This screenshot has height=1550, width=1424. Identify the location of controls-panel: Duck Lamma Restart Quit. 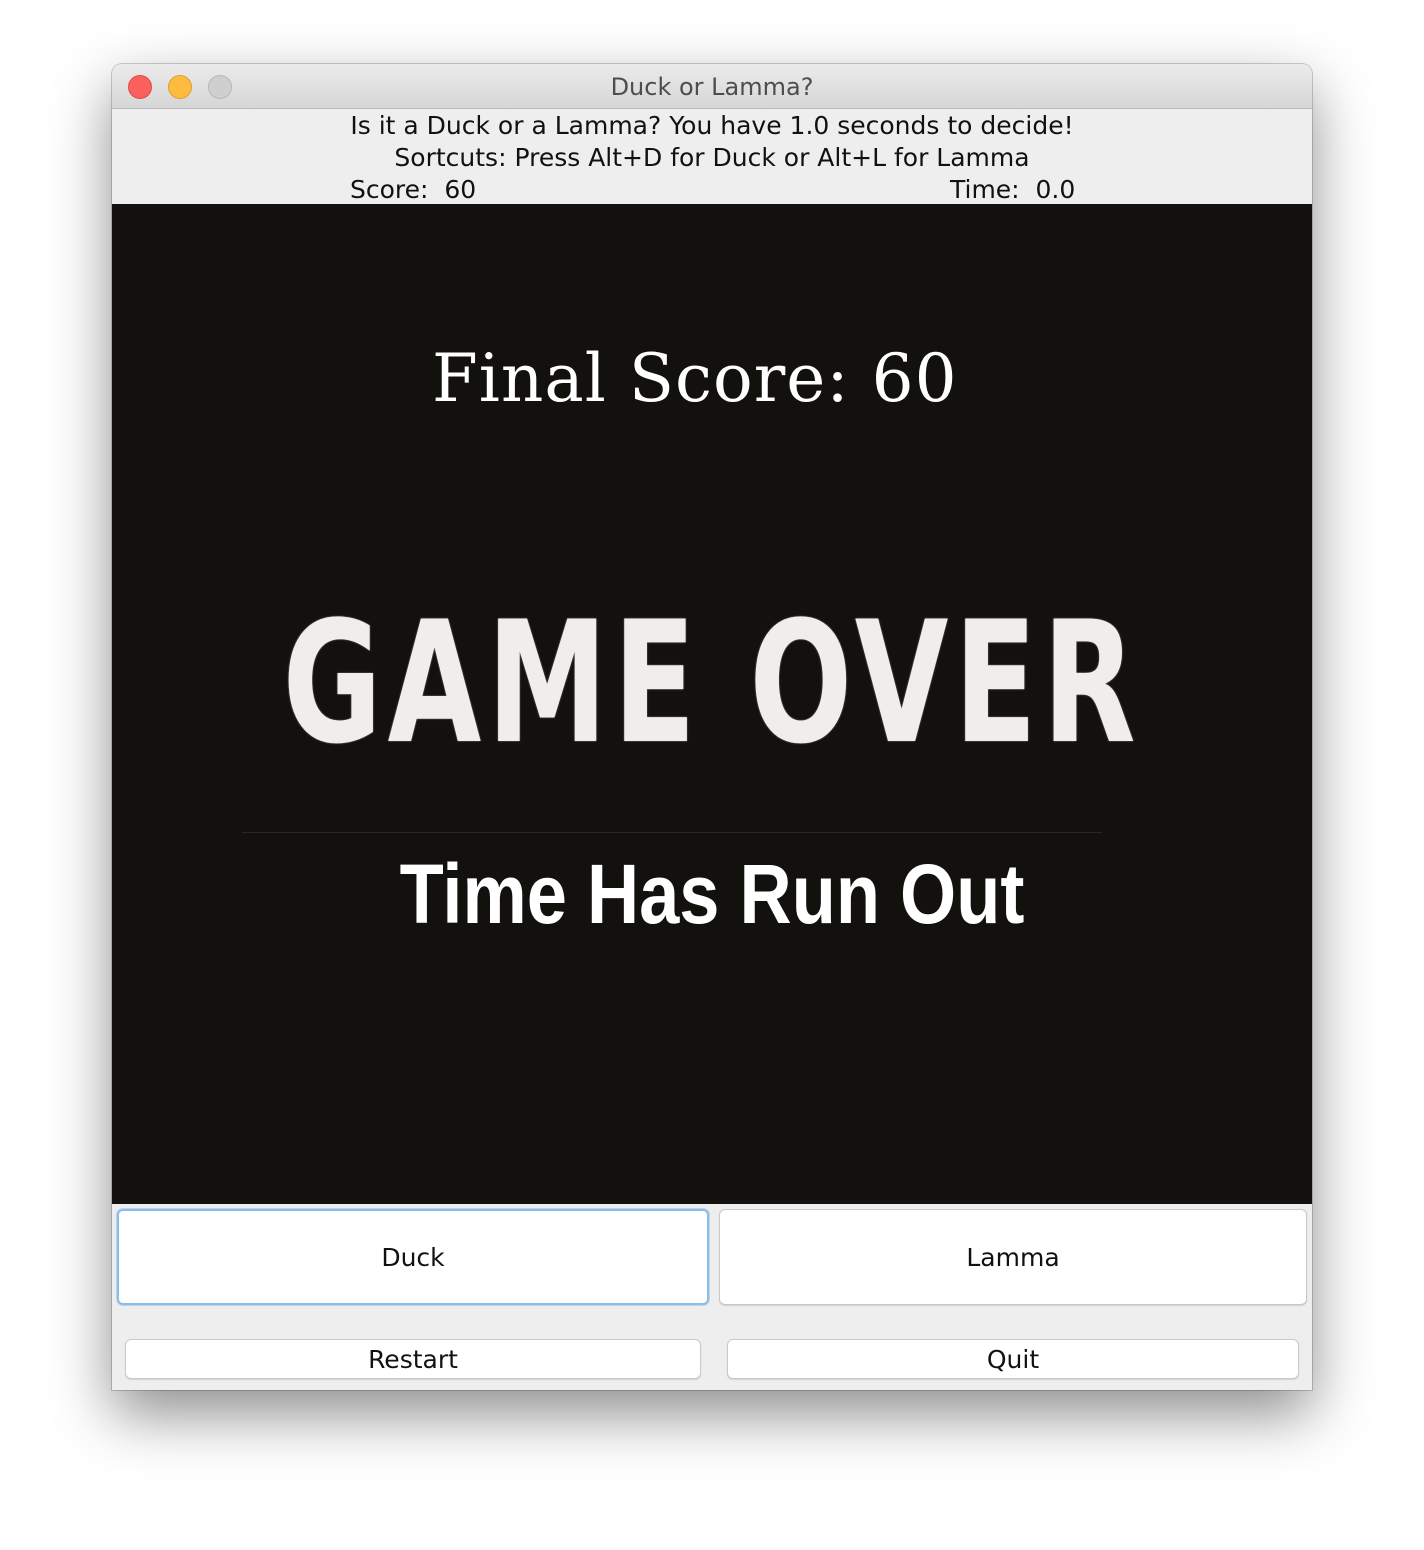
(712, 1297).